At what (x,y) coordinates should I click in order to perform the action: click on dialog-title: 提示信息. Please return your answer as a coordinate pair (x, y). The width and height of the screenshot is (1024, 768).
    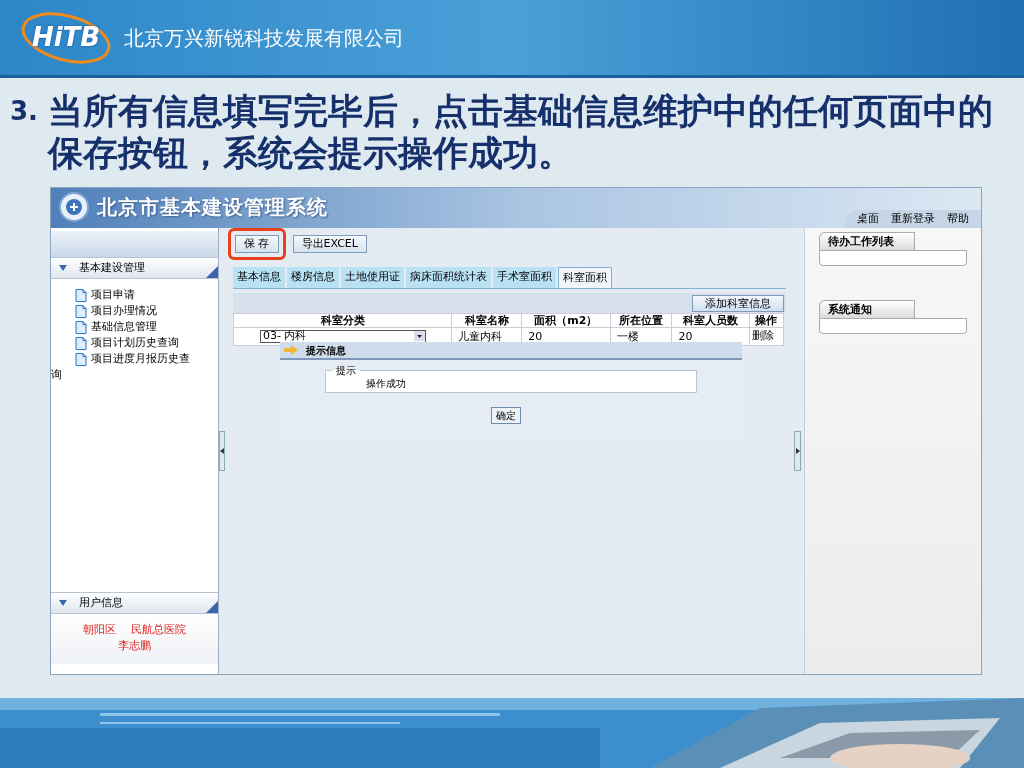
    Looking at the image, I should click on (326, 350).